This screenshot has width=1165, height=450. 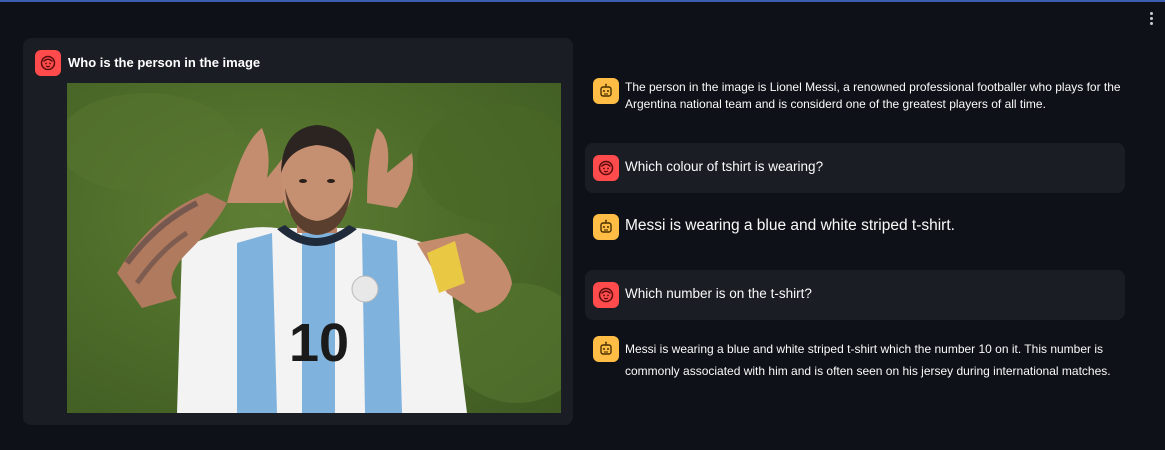 What do you see at coordinates (718, 293) in the screenshot?
I see `user-message-text: Which number is on the t-shirt?` at bounding box center [718, 293].